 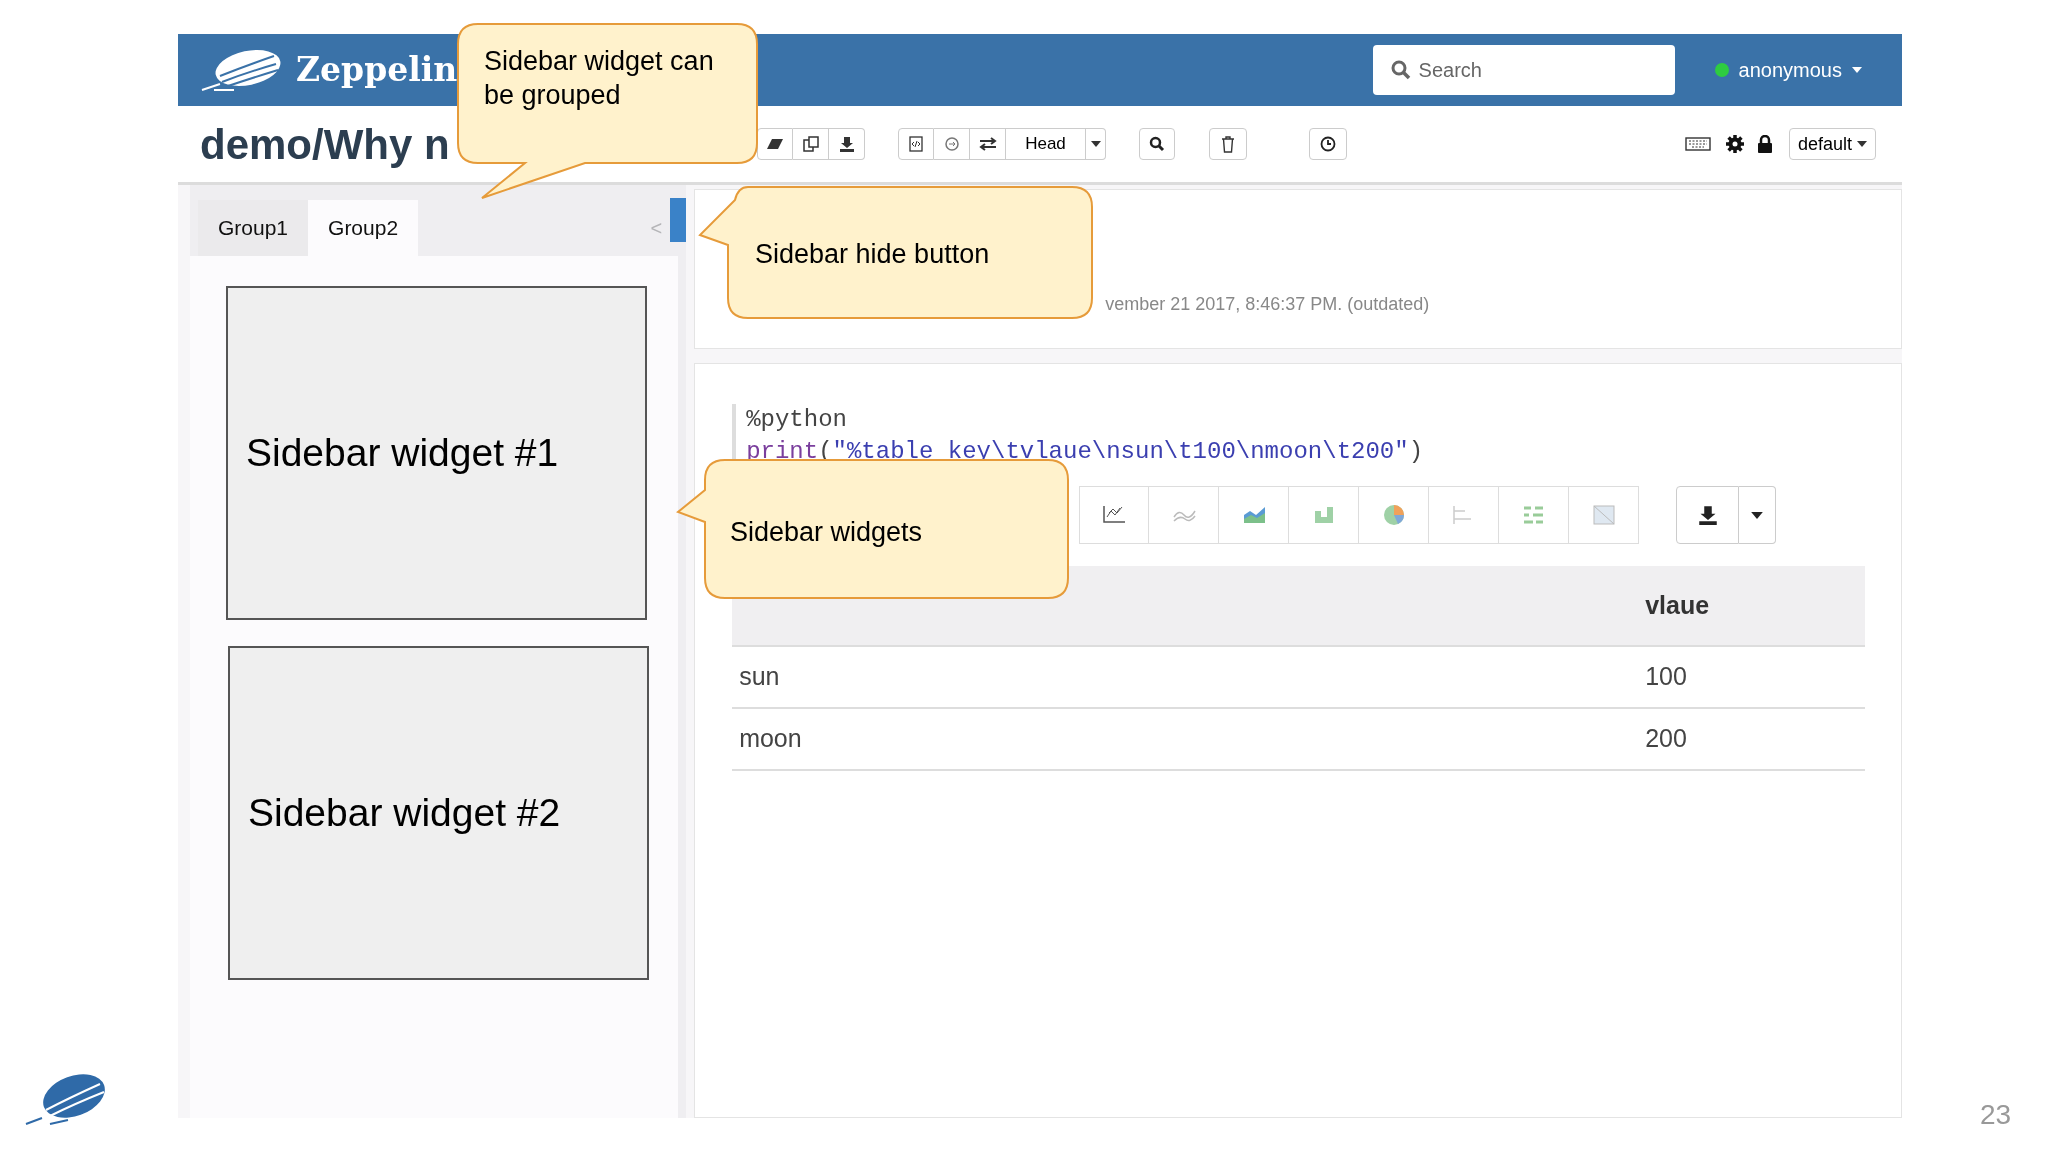 I want to click on widget-label: Sidebar widget #1, so click(x=402, y=452).